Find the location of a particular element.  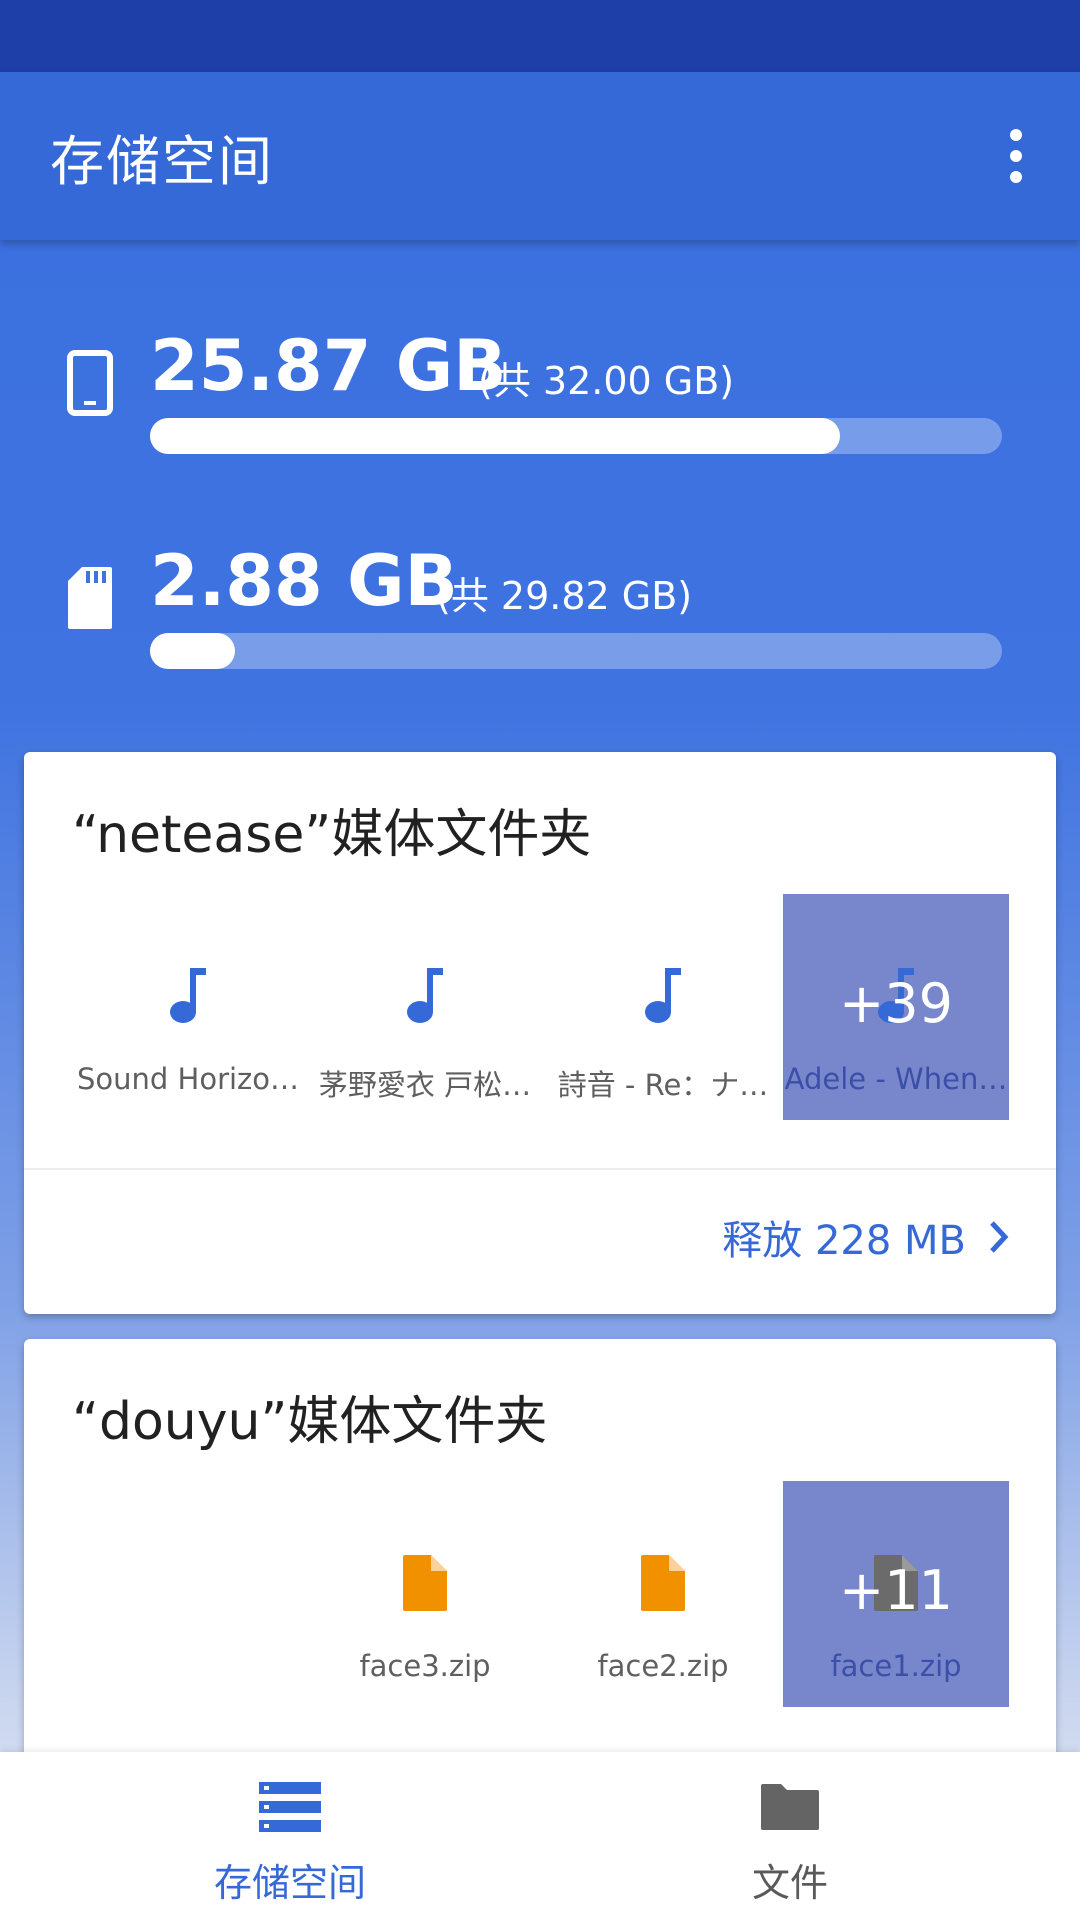

more-files-tile: +11 face1.zip is located at coordinates (896, 1594).